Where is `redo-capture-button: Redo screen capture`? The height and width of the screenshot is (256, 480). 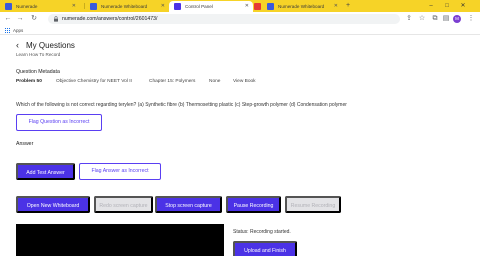 redo-capture-button: Redo screen capture is located at coordinates (123, 204).